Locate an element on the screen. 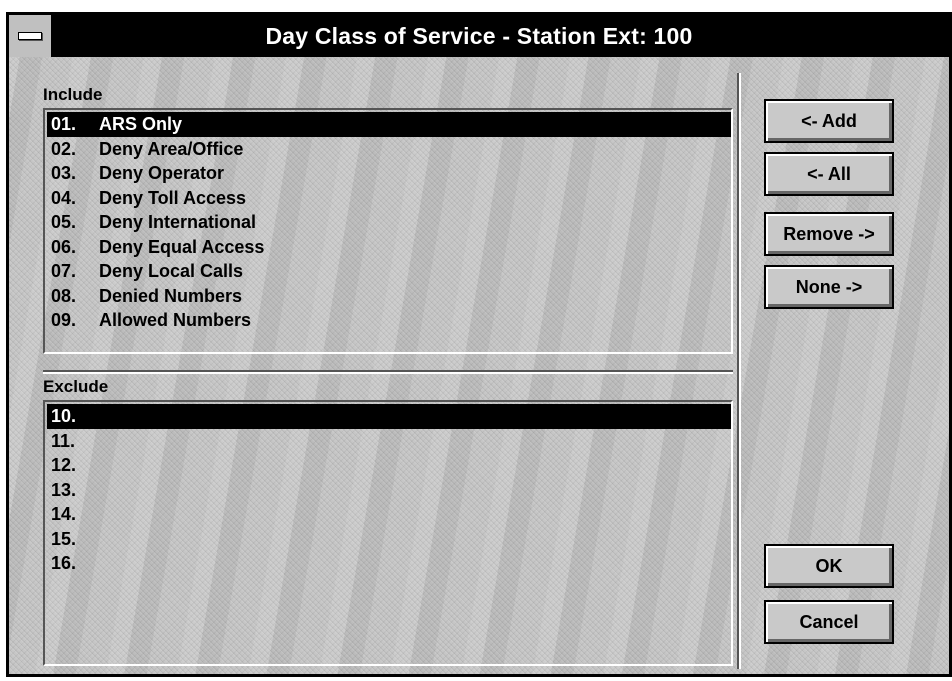  system-menu-button is located at coordinates (31, 36).